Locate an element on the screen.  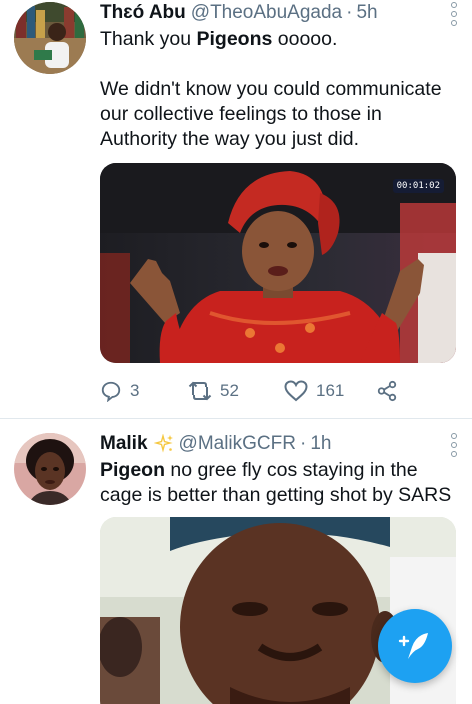
username: @TheoAbuAgada is located at coordinates (266, 13).